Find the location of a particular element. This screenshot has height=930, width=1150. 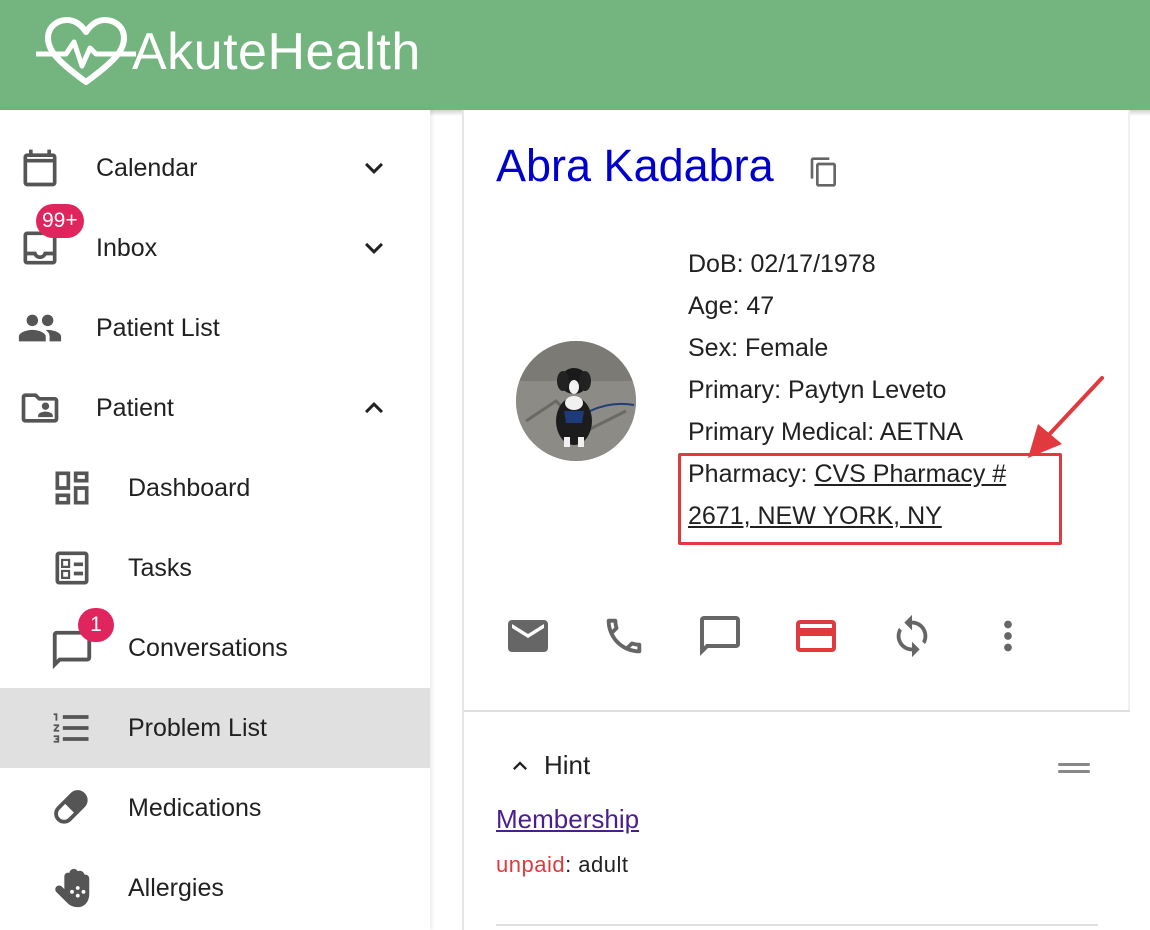

email-icon is located at coordinates (528, 636).